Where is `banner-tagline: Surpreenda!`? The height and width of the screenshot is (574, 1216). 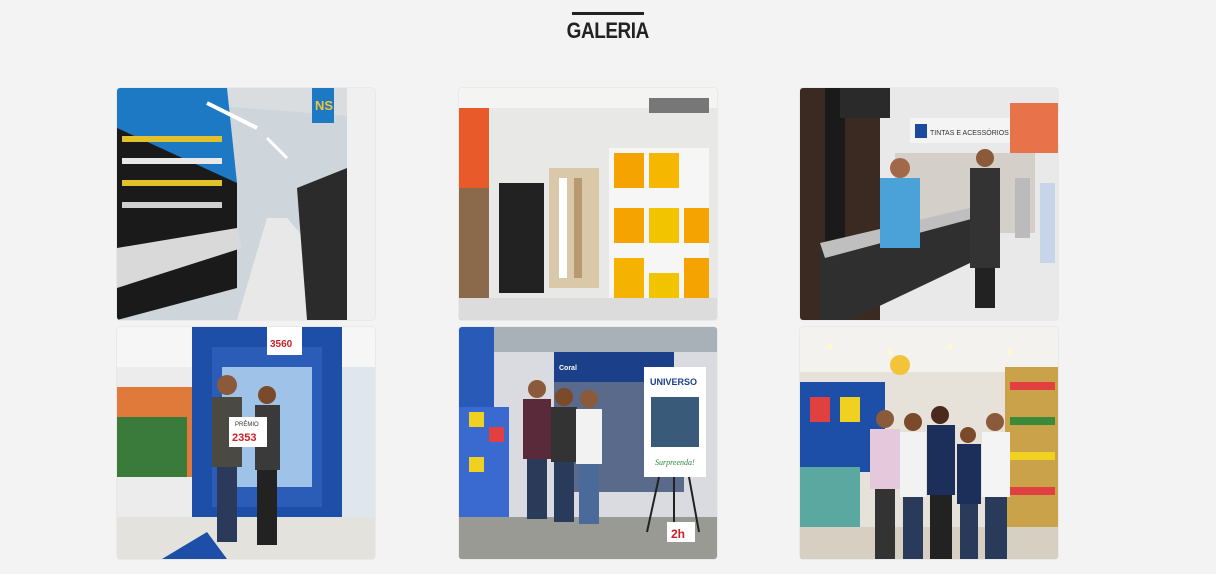 banner-tagline: Surpreenda! is located at coordinates (675, 462).